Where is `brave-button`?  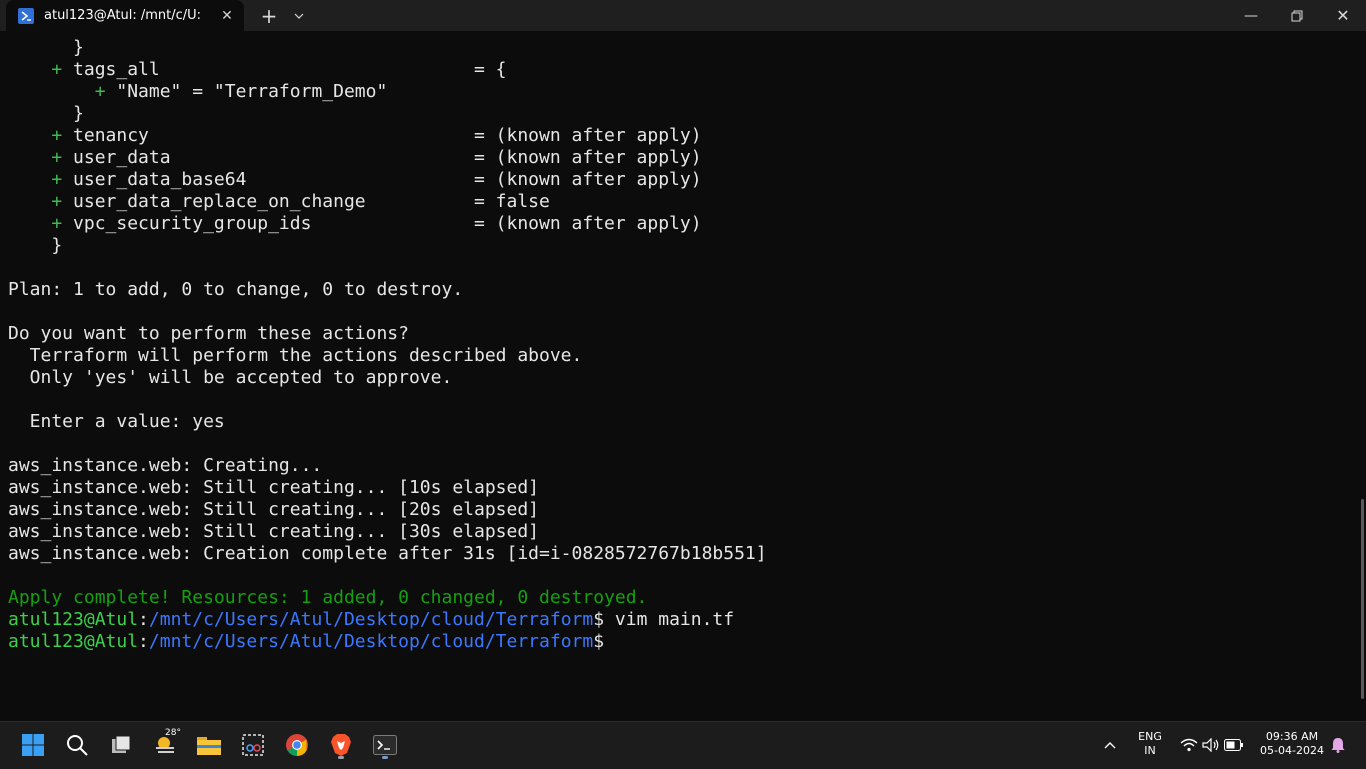
brave-button is located at coordinates (341, 745).